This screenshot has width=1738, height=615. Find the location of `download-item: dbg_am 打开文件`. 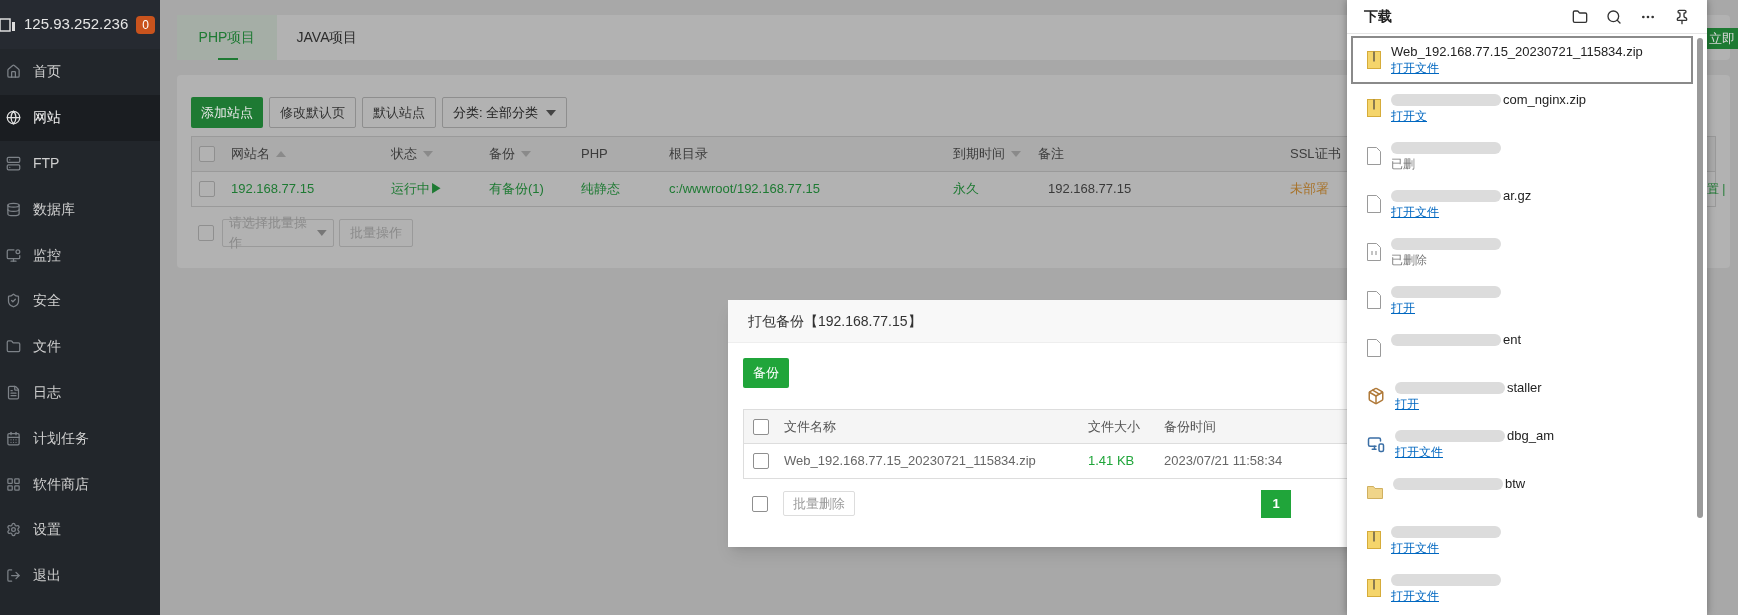

download-item: dbg_am 打开文件 is located at coordinates (1522, 444).